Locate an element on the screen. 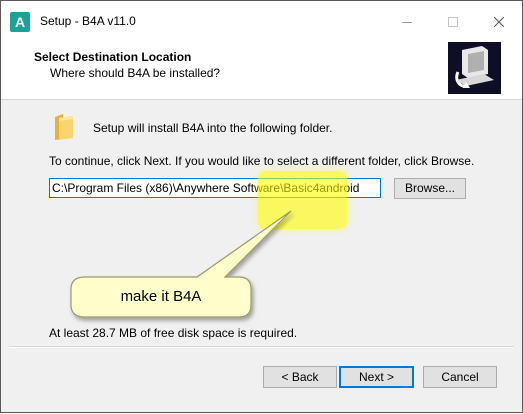 This screenshot has height=414, width=523. back-button: < Back is located at coordinates (300, 377).